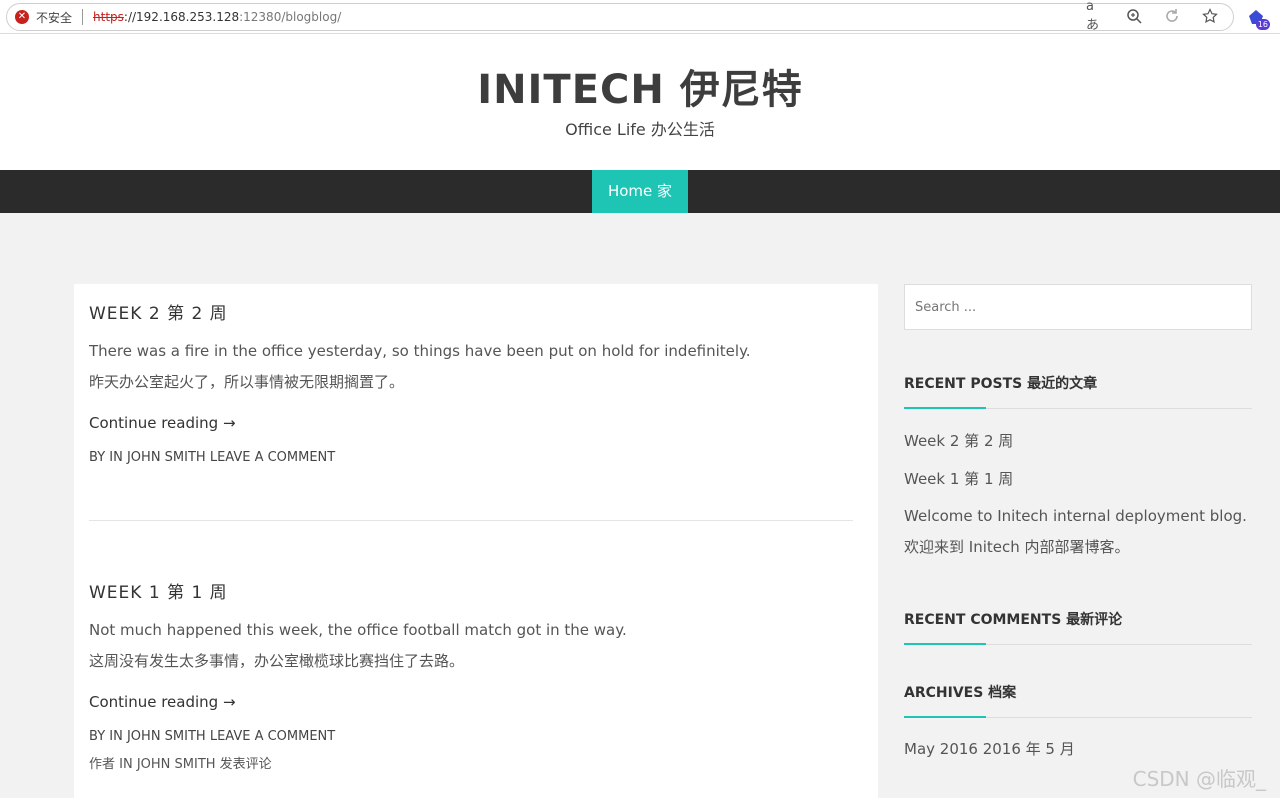  I want to click on site-title: INITECH 伊尼特, so click(640, 90).